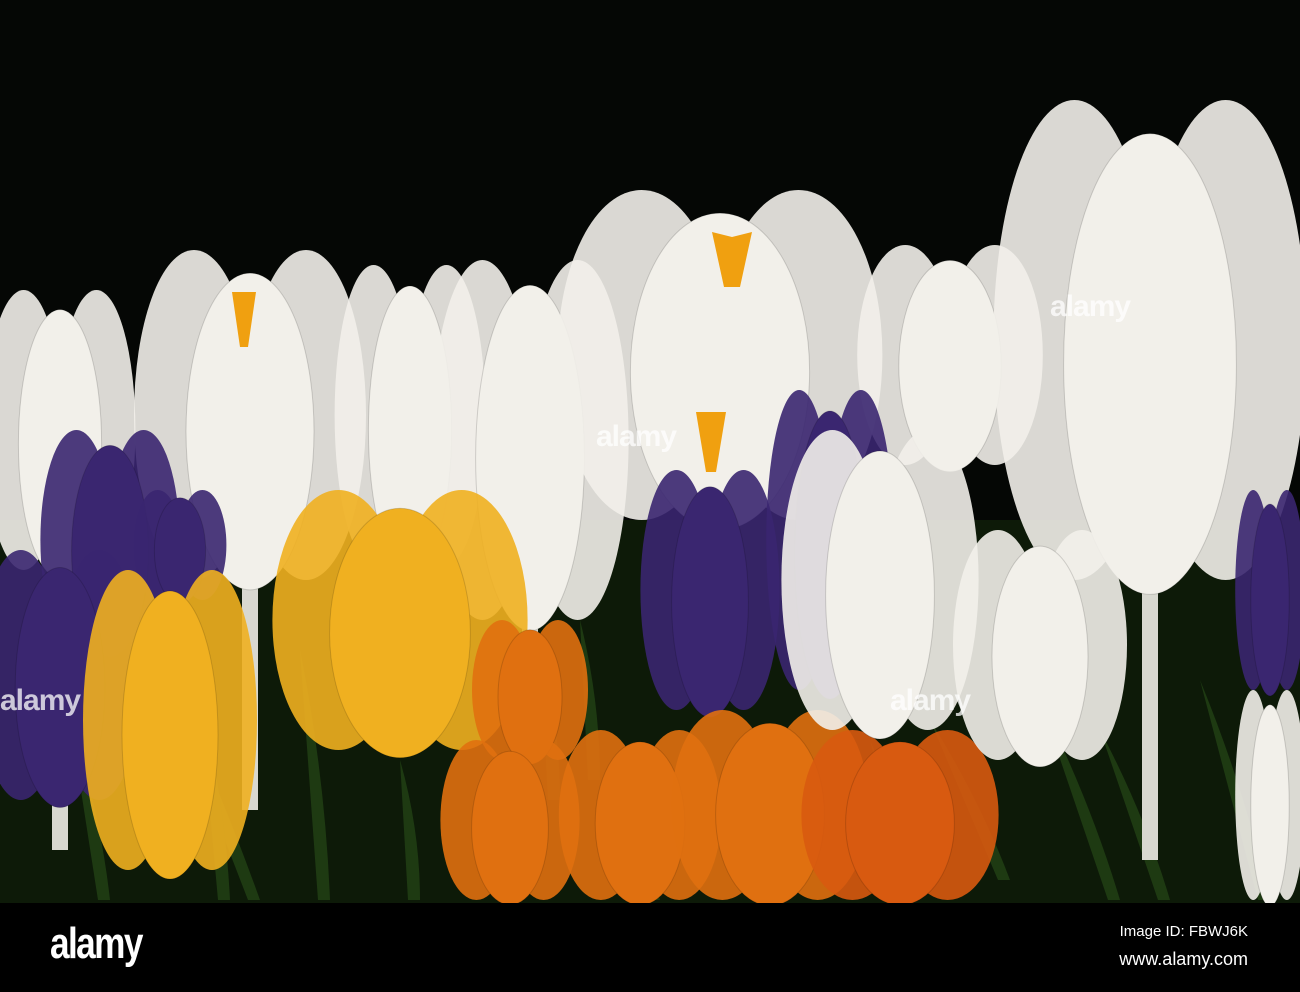 The image size is (1300, 992). What do you see at coordinates (1183, 959) in the screenshot?
I see `site-link: www.alamy.com` at bounding box center [1183, 959].